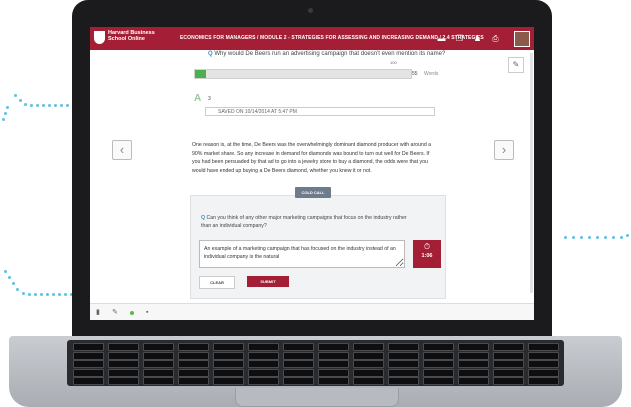  Describe the element at coordinates (531, 173) in the screenshot. I see `scrollbar` at that location.